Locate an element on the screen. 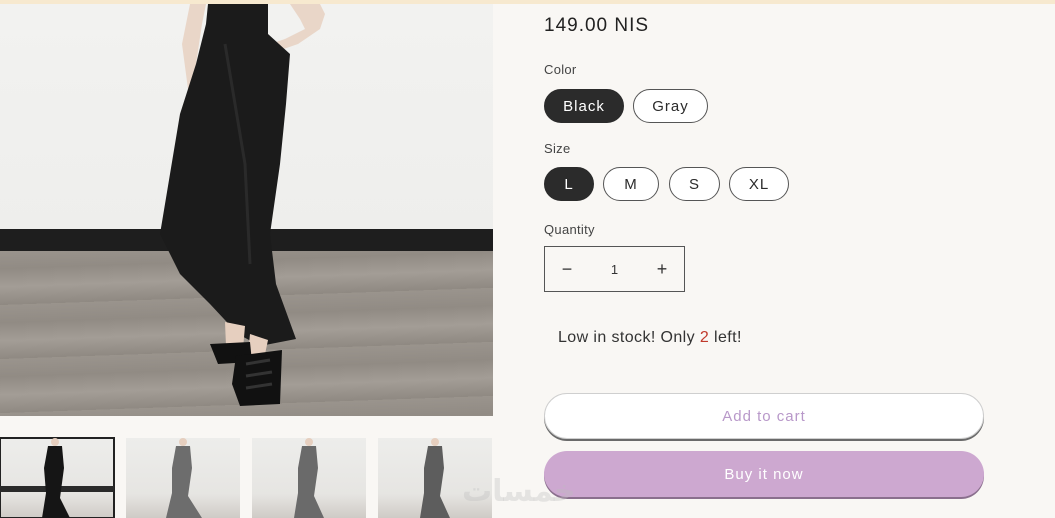 The height and width of the screenshot is (518, 1055). size-option-s: S is located at coordinates (694, 184).